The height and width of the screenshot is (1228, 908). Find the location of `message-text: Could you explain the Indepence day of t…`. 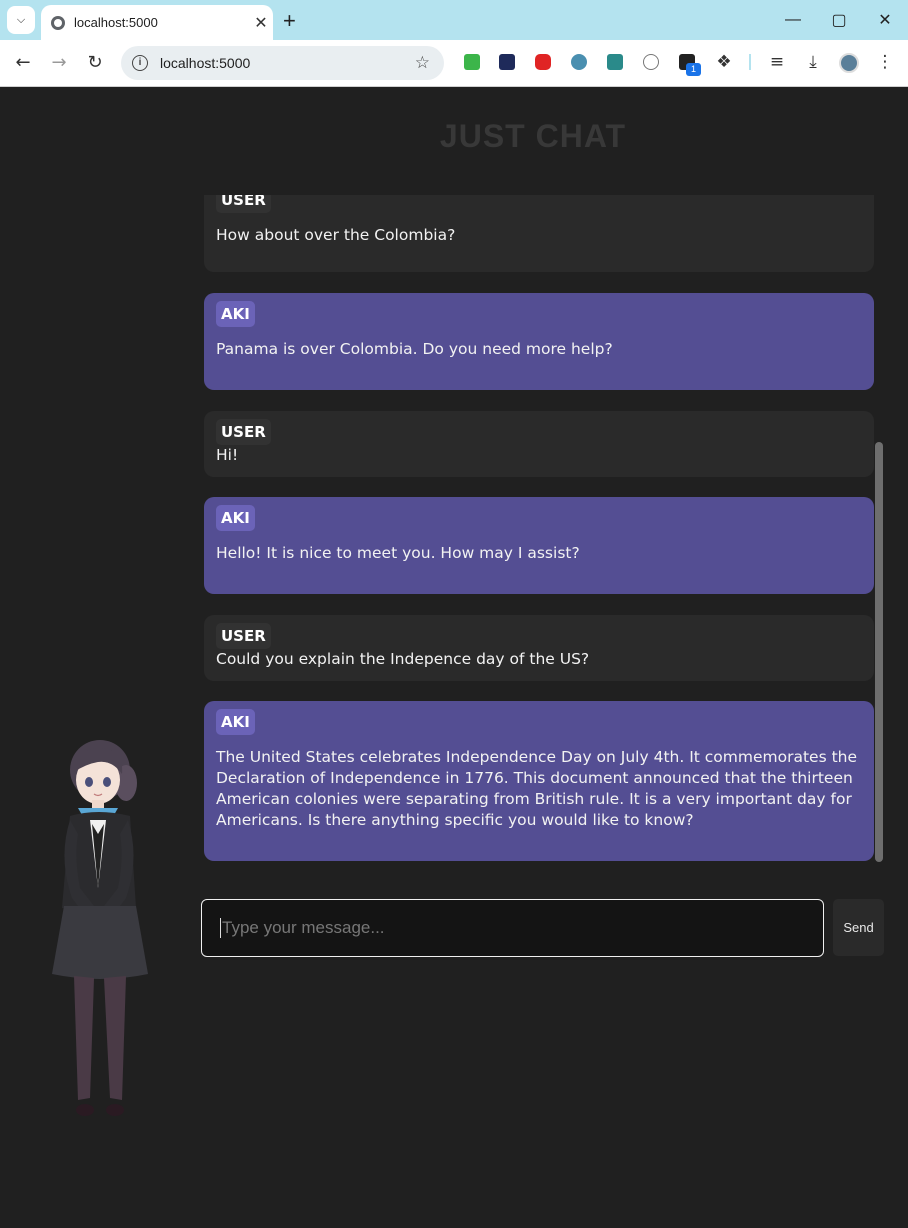

message-text: Could you explain the Indepence day of t… is located at coordinates (403, 659).